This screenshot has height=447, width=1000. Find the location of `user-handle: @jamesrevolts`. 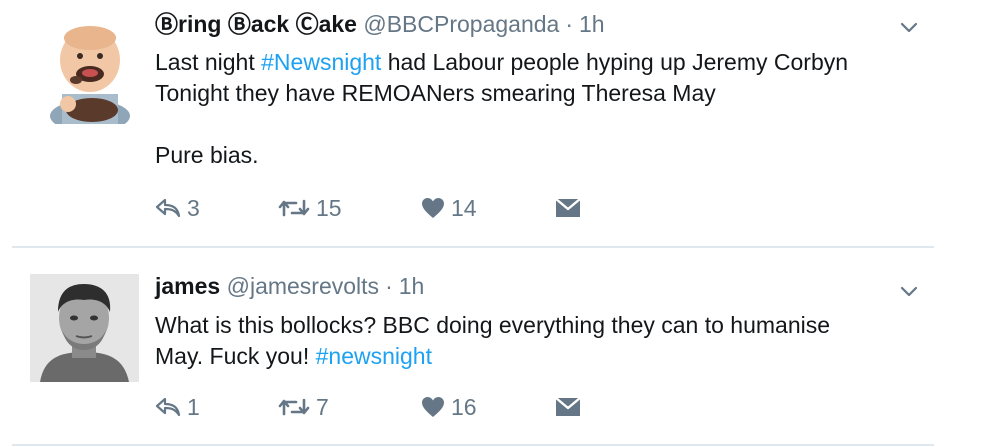

user-handle: @jamesrevolts is located at coordinates (303, 286).